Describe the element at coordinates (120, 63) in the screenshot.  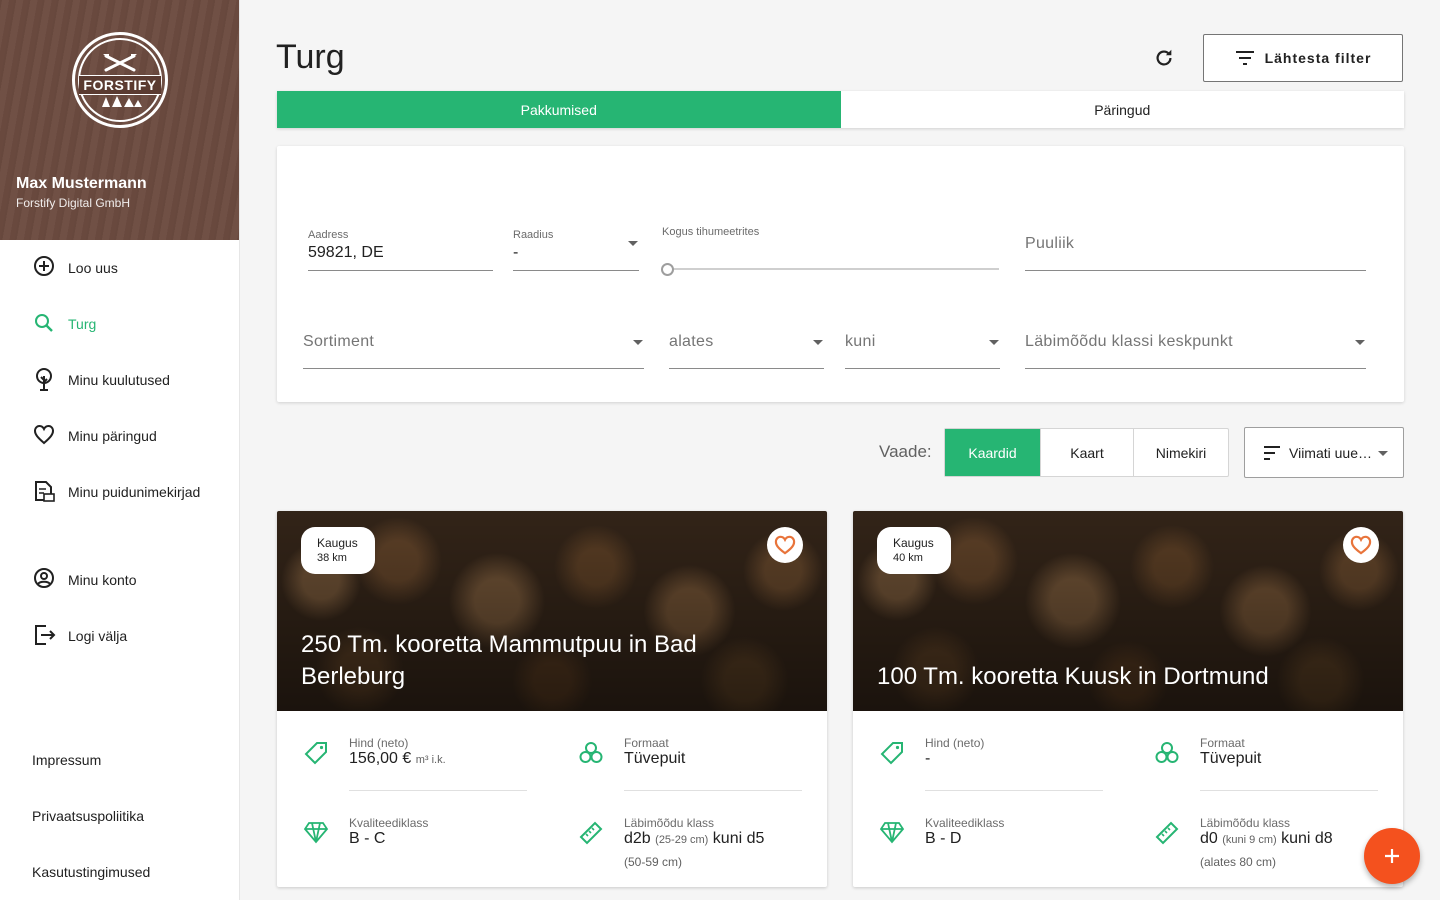
I see `crossed-axes-icon` at that location.